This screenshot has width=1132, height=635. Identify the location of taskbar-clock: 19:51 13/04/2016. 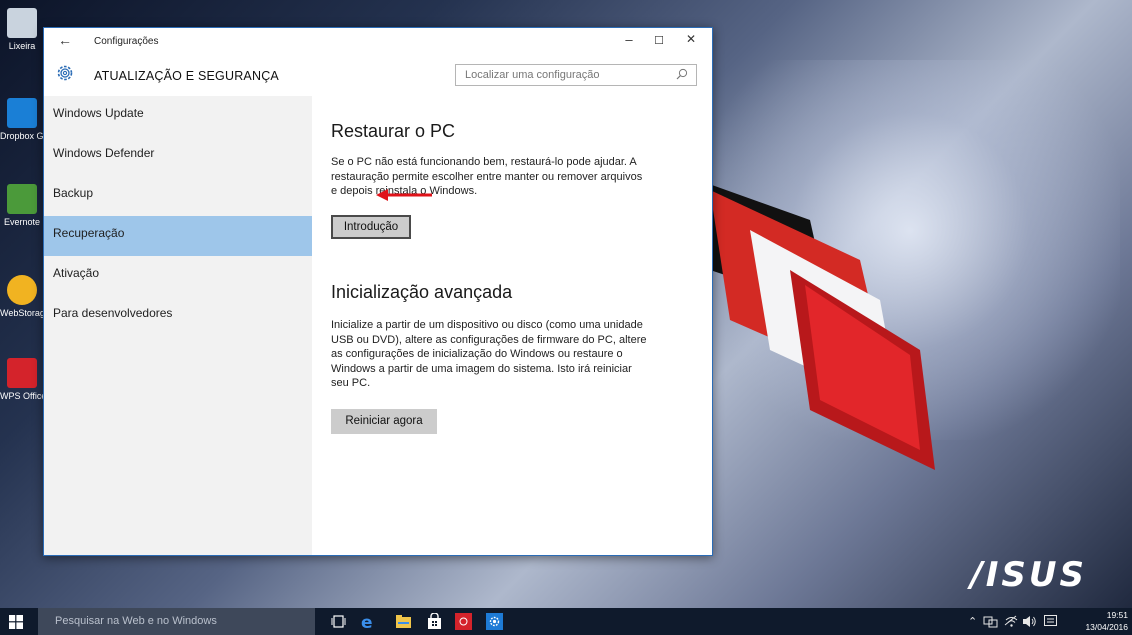
(1106, 621).